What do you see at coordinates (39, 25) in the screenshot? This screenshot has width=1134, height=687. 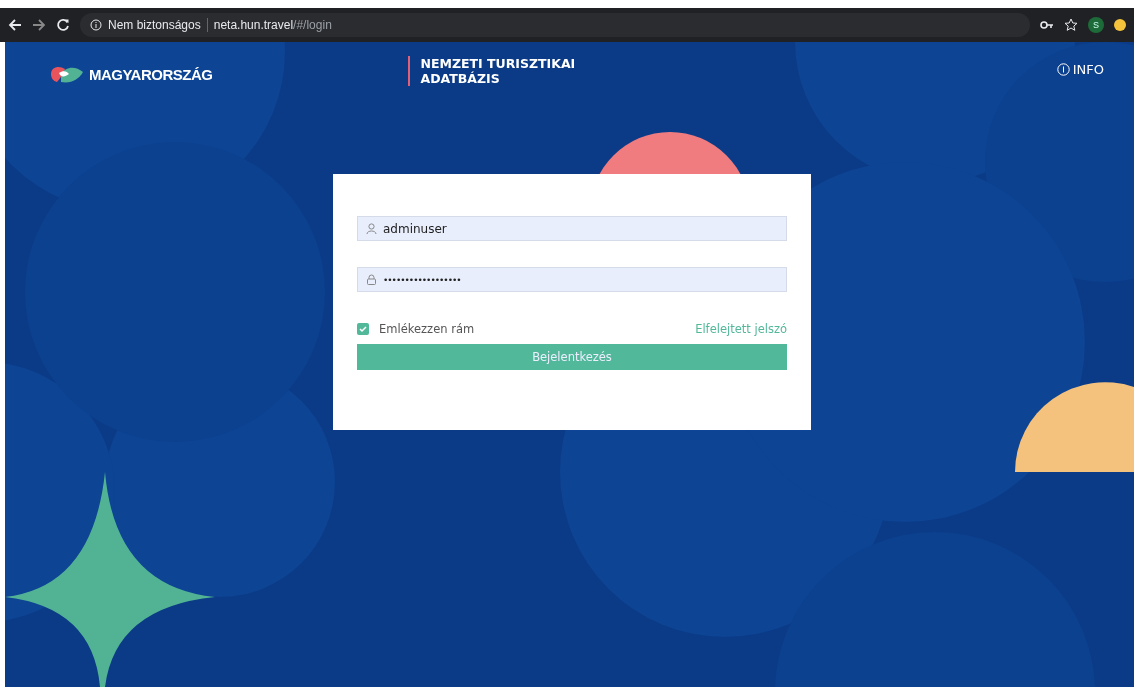 I see `forward-icon` at bounding box center [39, 25].